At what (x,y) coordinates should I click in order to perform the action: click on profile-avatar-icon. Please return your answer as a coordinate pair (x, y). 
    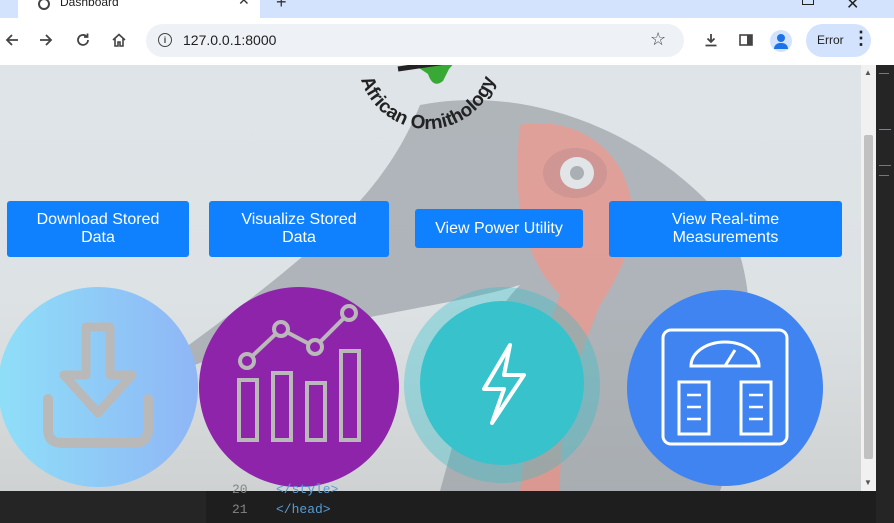
    Looking at the image, I should click on (781, 41).